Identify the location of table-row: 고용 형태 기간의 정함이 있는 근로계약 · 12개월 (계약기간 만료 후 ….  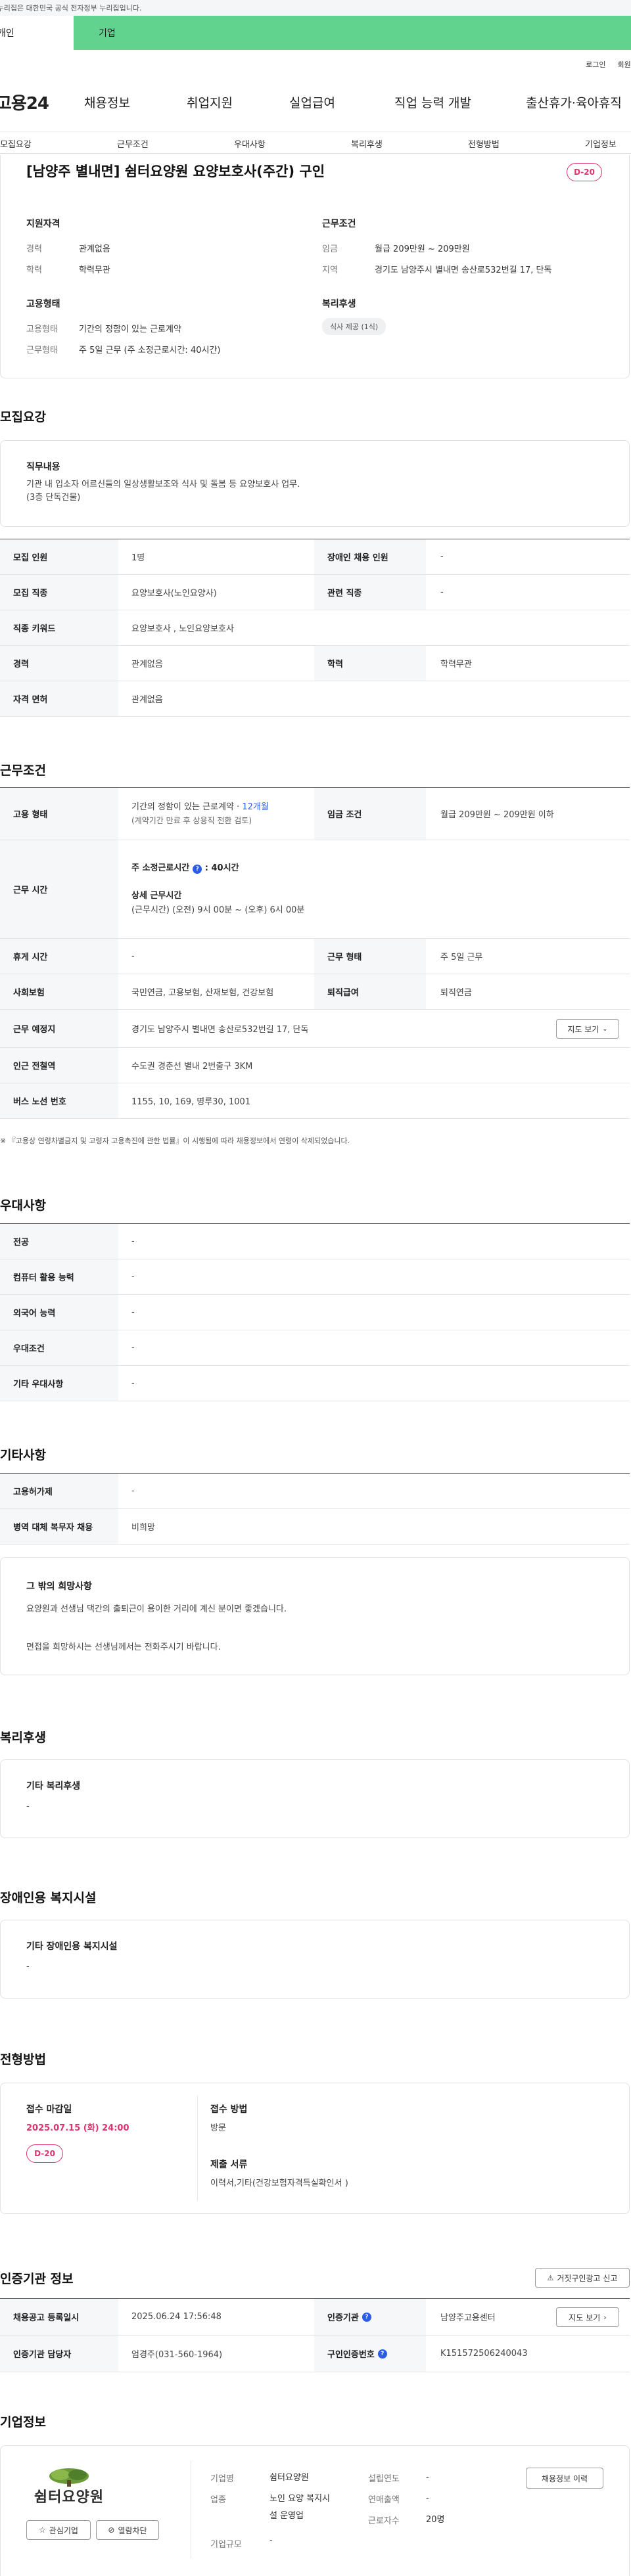
(315, 814).